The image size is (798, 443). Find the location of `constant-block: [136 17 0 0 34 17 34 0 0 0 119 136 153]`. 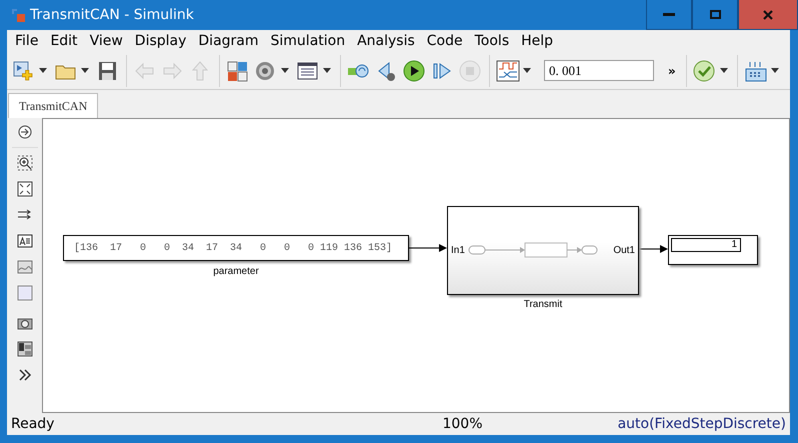

constant-block: [136 17 0 0 34 17 34 0 0 0 119 136 153] is located at coordinates (236, 248).